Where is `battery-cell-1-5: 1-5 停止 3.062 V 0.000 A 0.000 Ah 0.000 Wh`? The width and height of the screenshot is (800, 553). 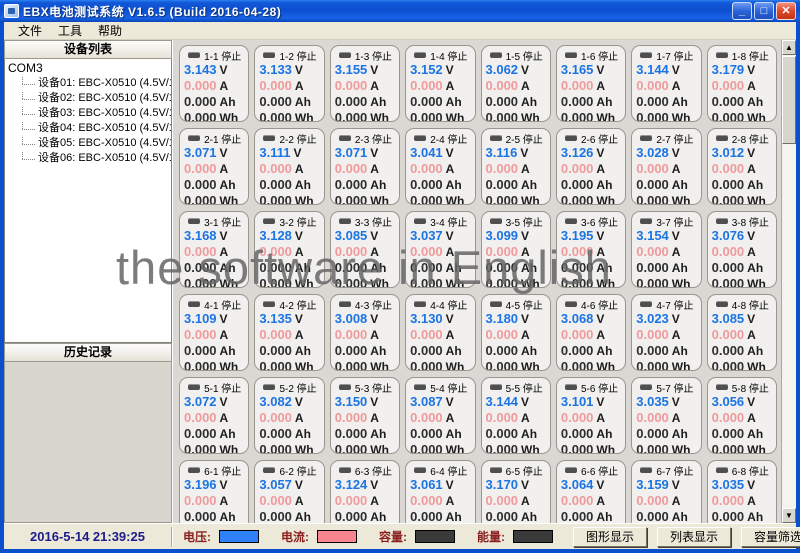 battery-cell-1-5: 1-5 停止 3.062 V 0.000 A 0.000 Ah 0.000 Wh is located at coordinates (515, 83).